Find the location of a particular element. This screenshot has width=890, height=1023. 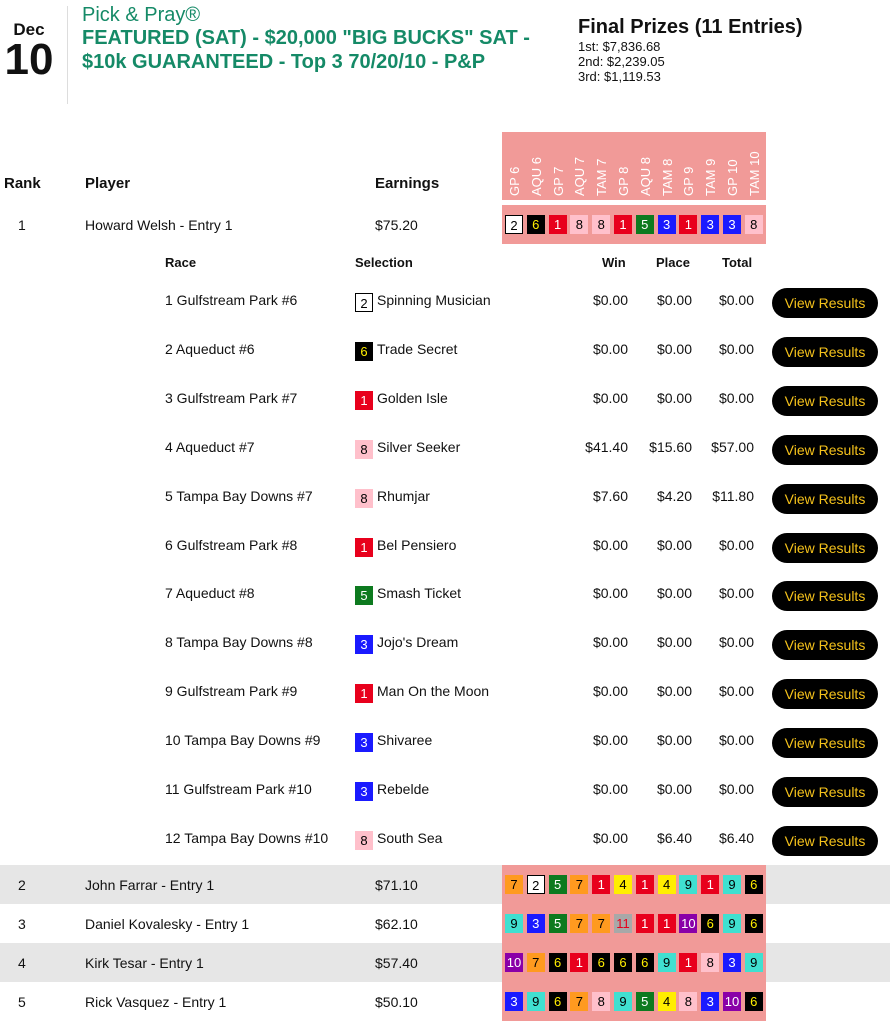

selection-badge: 1 is located at coordinates (364, 694).